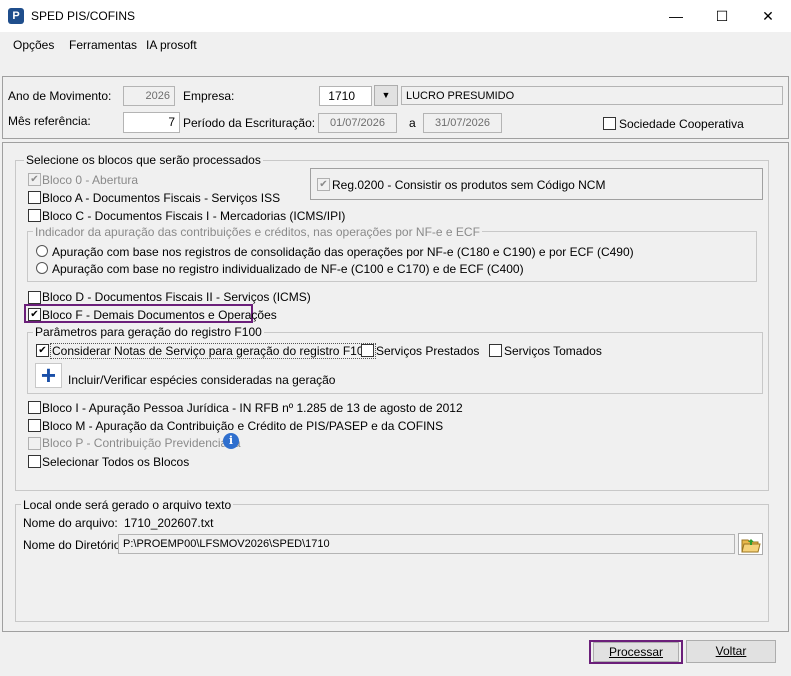  I want to click on f100-legend: Parâmetros para geração do registro F100, so click(148, 332).